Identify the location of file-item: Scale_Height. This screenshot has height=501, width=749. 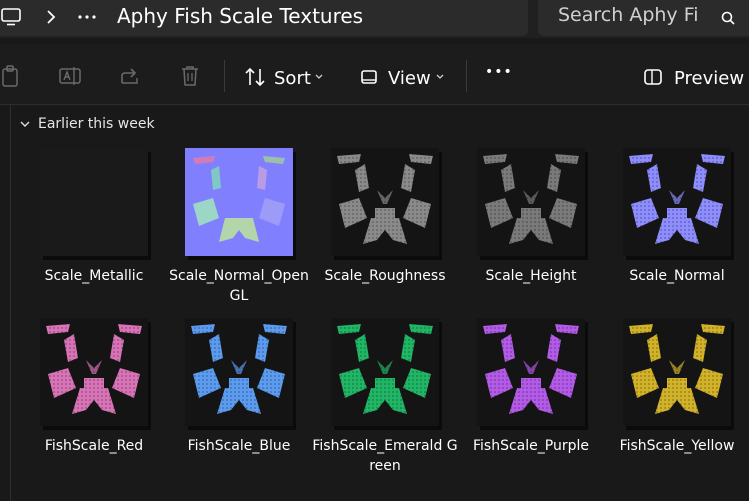
(531, 217).